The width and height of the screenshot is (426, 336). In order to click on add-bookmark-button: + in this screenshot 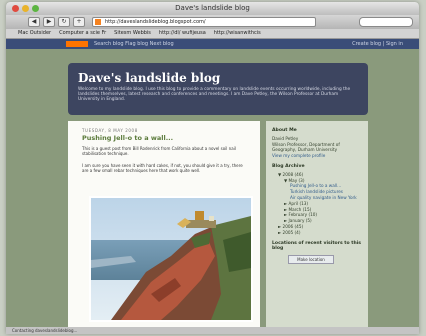, I will do `click(79, 22)`.